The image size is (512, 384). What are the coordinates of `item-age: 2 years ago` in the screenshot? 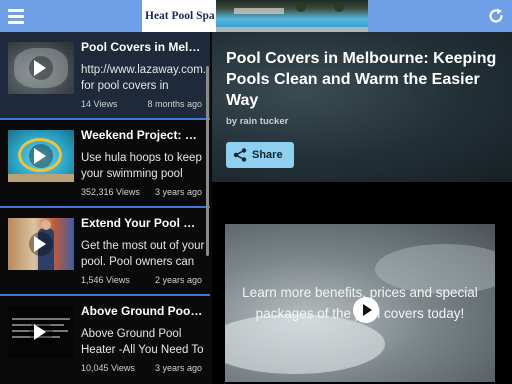 It's located at (178, 280).